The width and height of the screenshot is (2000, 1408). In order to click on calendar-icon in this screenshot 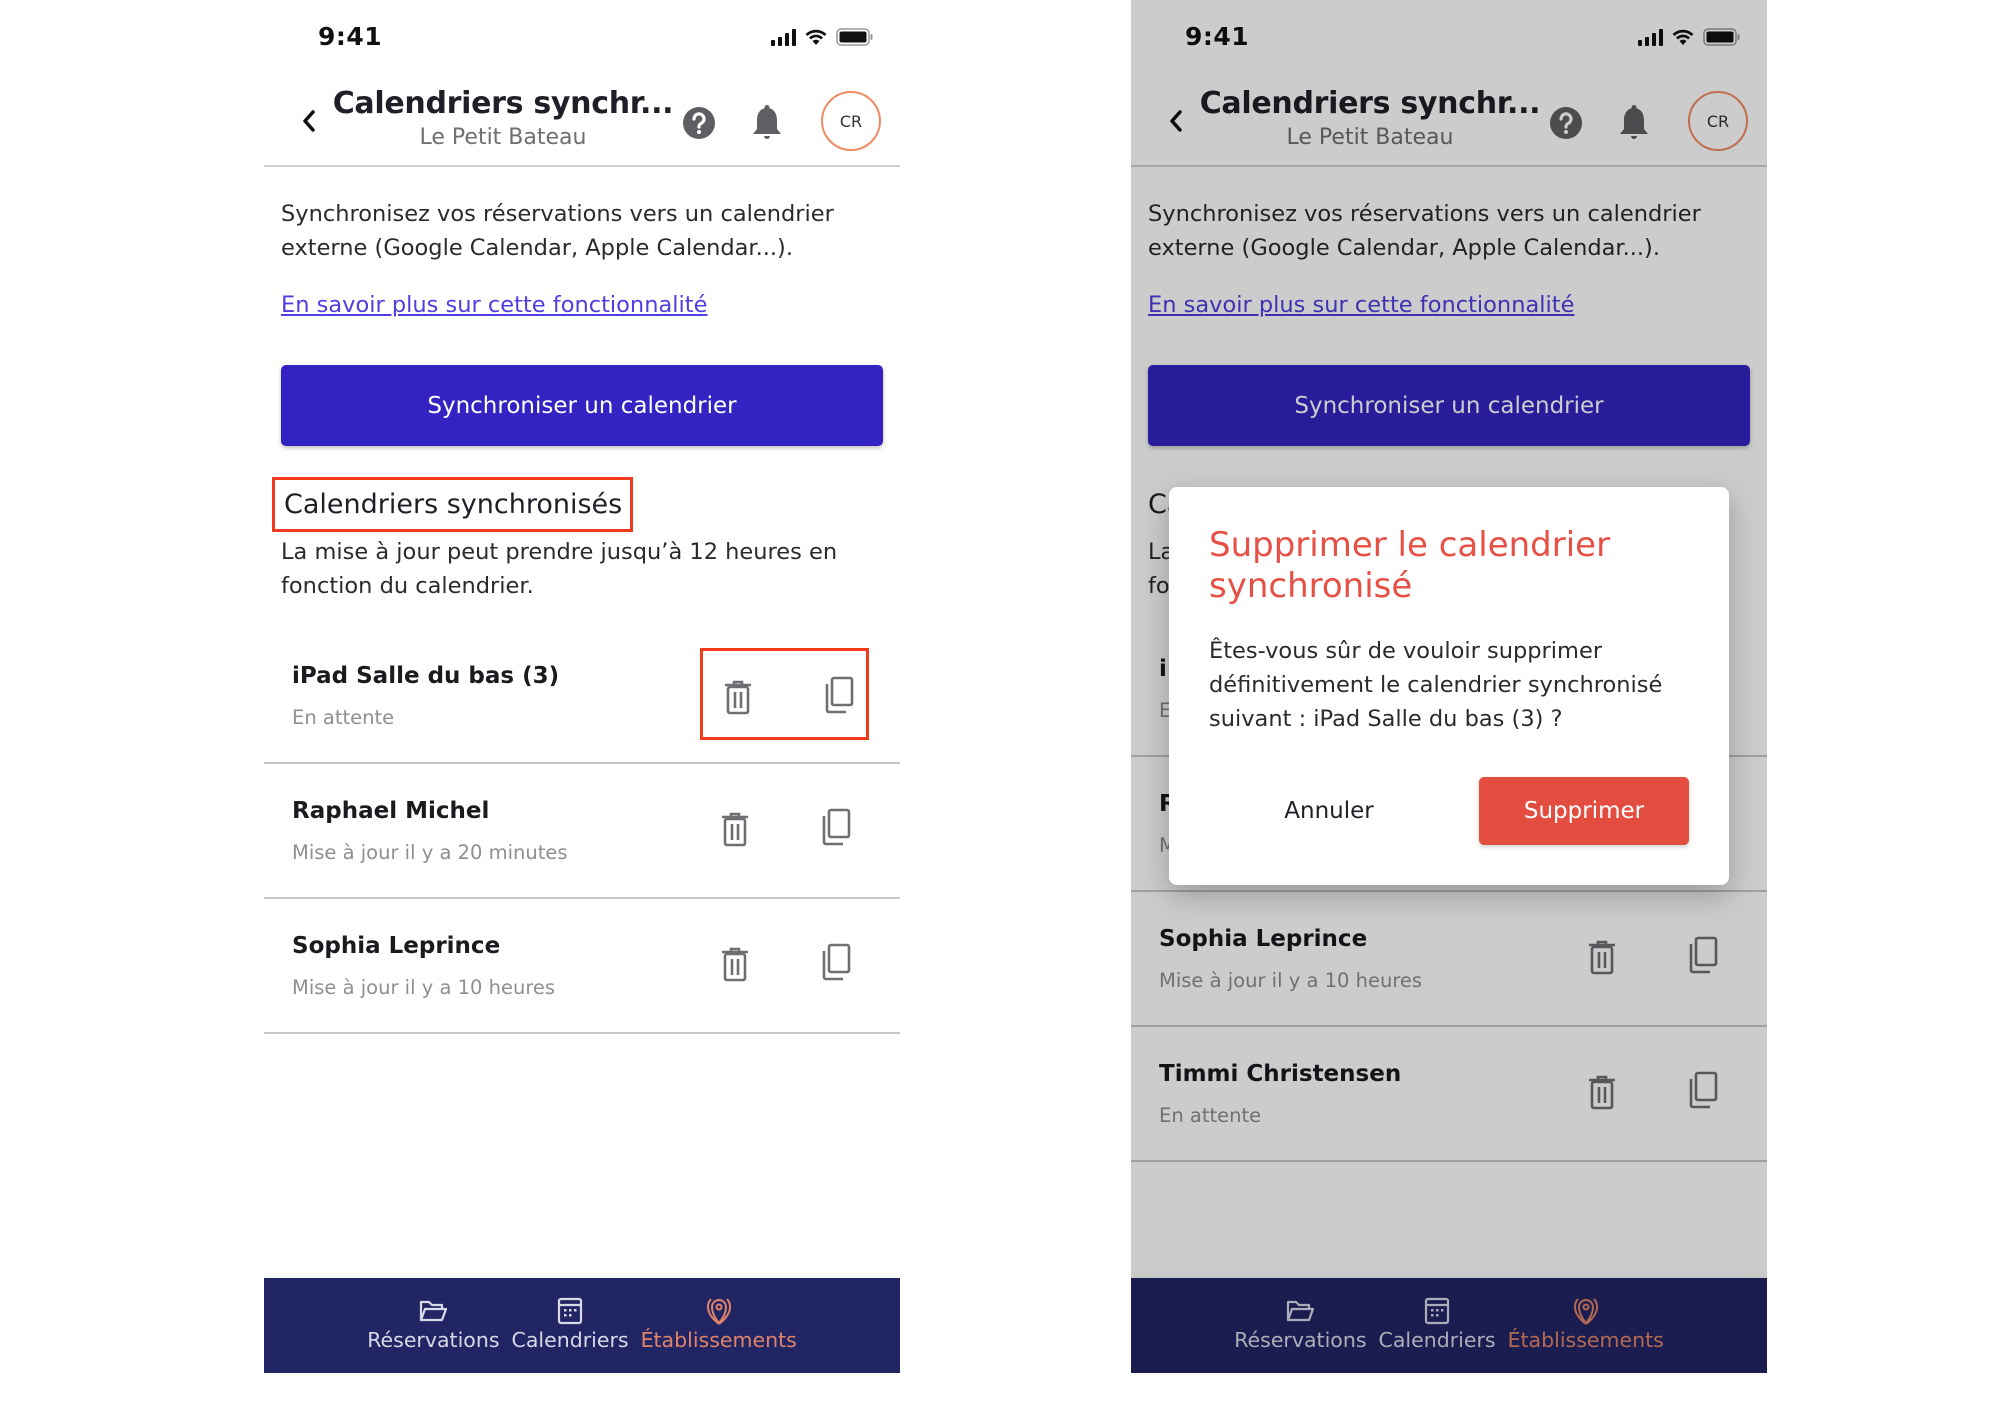, I will do `click(570, 1311)`.